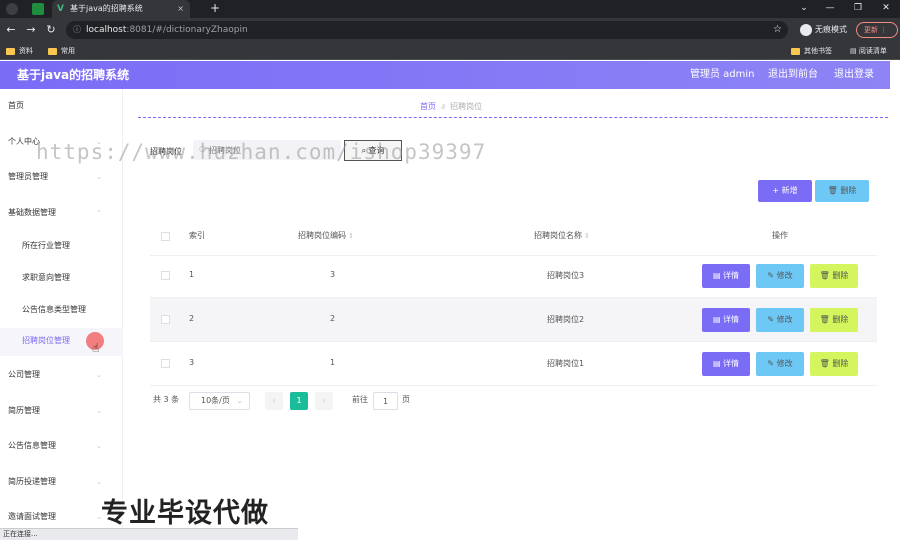 Image resolution: width=900 pixels, height=540 pixels. I want to click on maximize-icon: ❐, so click(858, 8).